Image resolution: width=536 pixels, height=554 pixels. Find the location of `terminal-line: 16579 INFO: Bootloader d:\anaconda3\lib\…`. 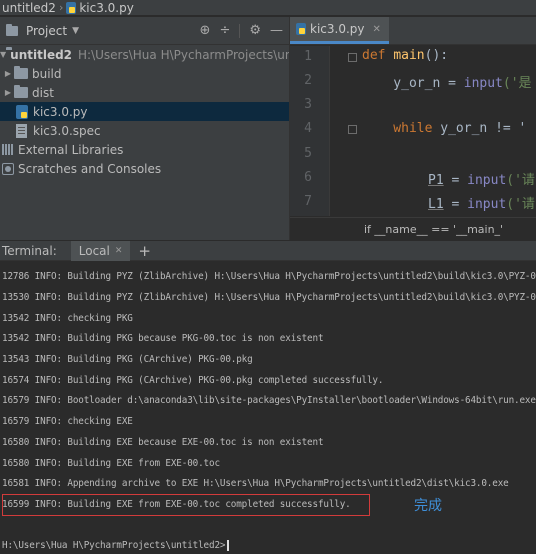

terminal-line: 16579 INFO: Bootloader d:\anaconda3\lib\… is located at coordinates (269, 400).